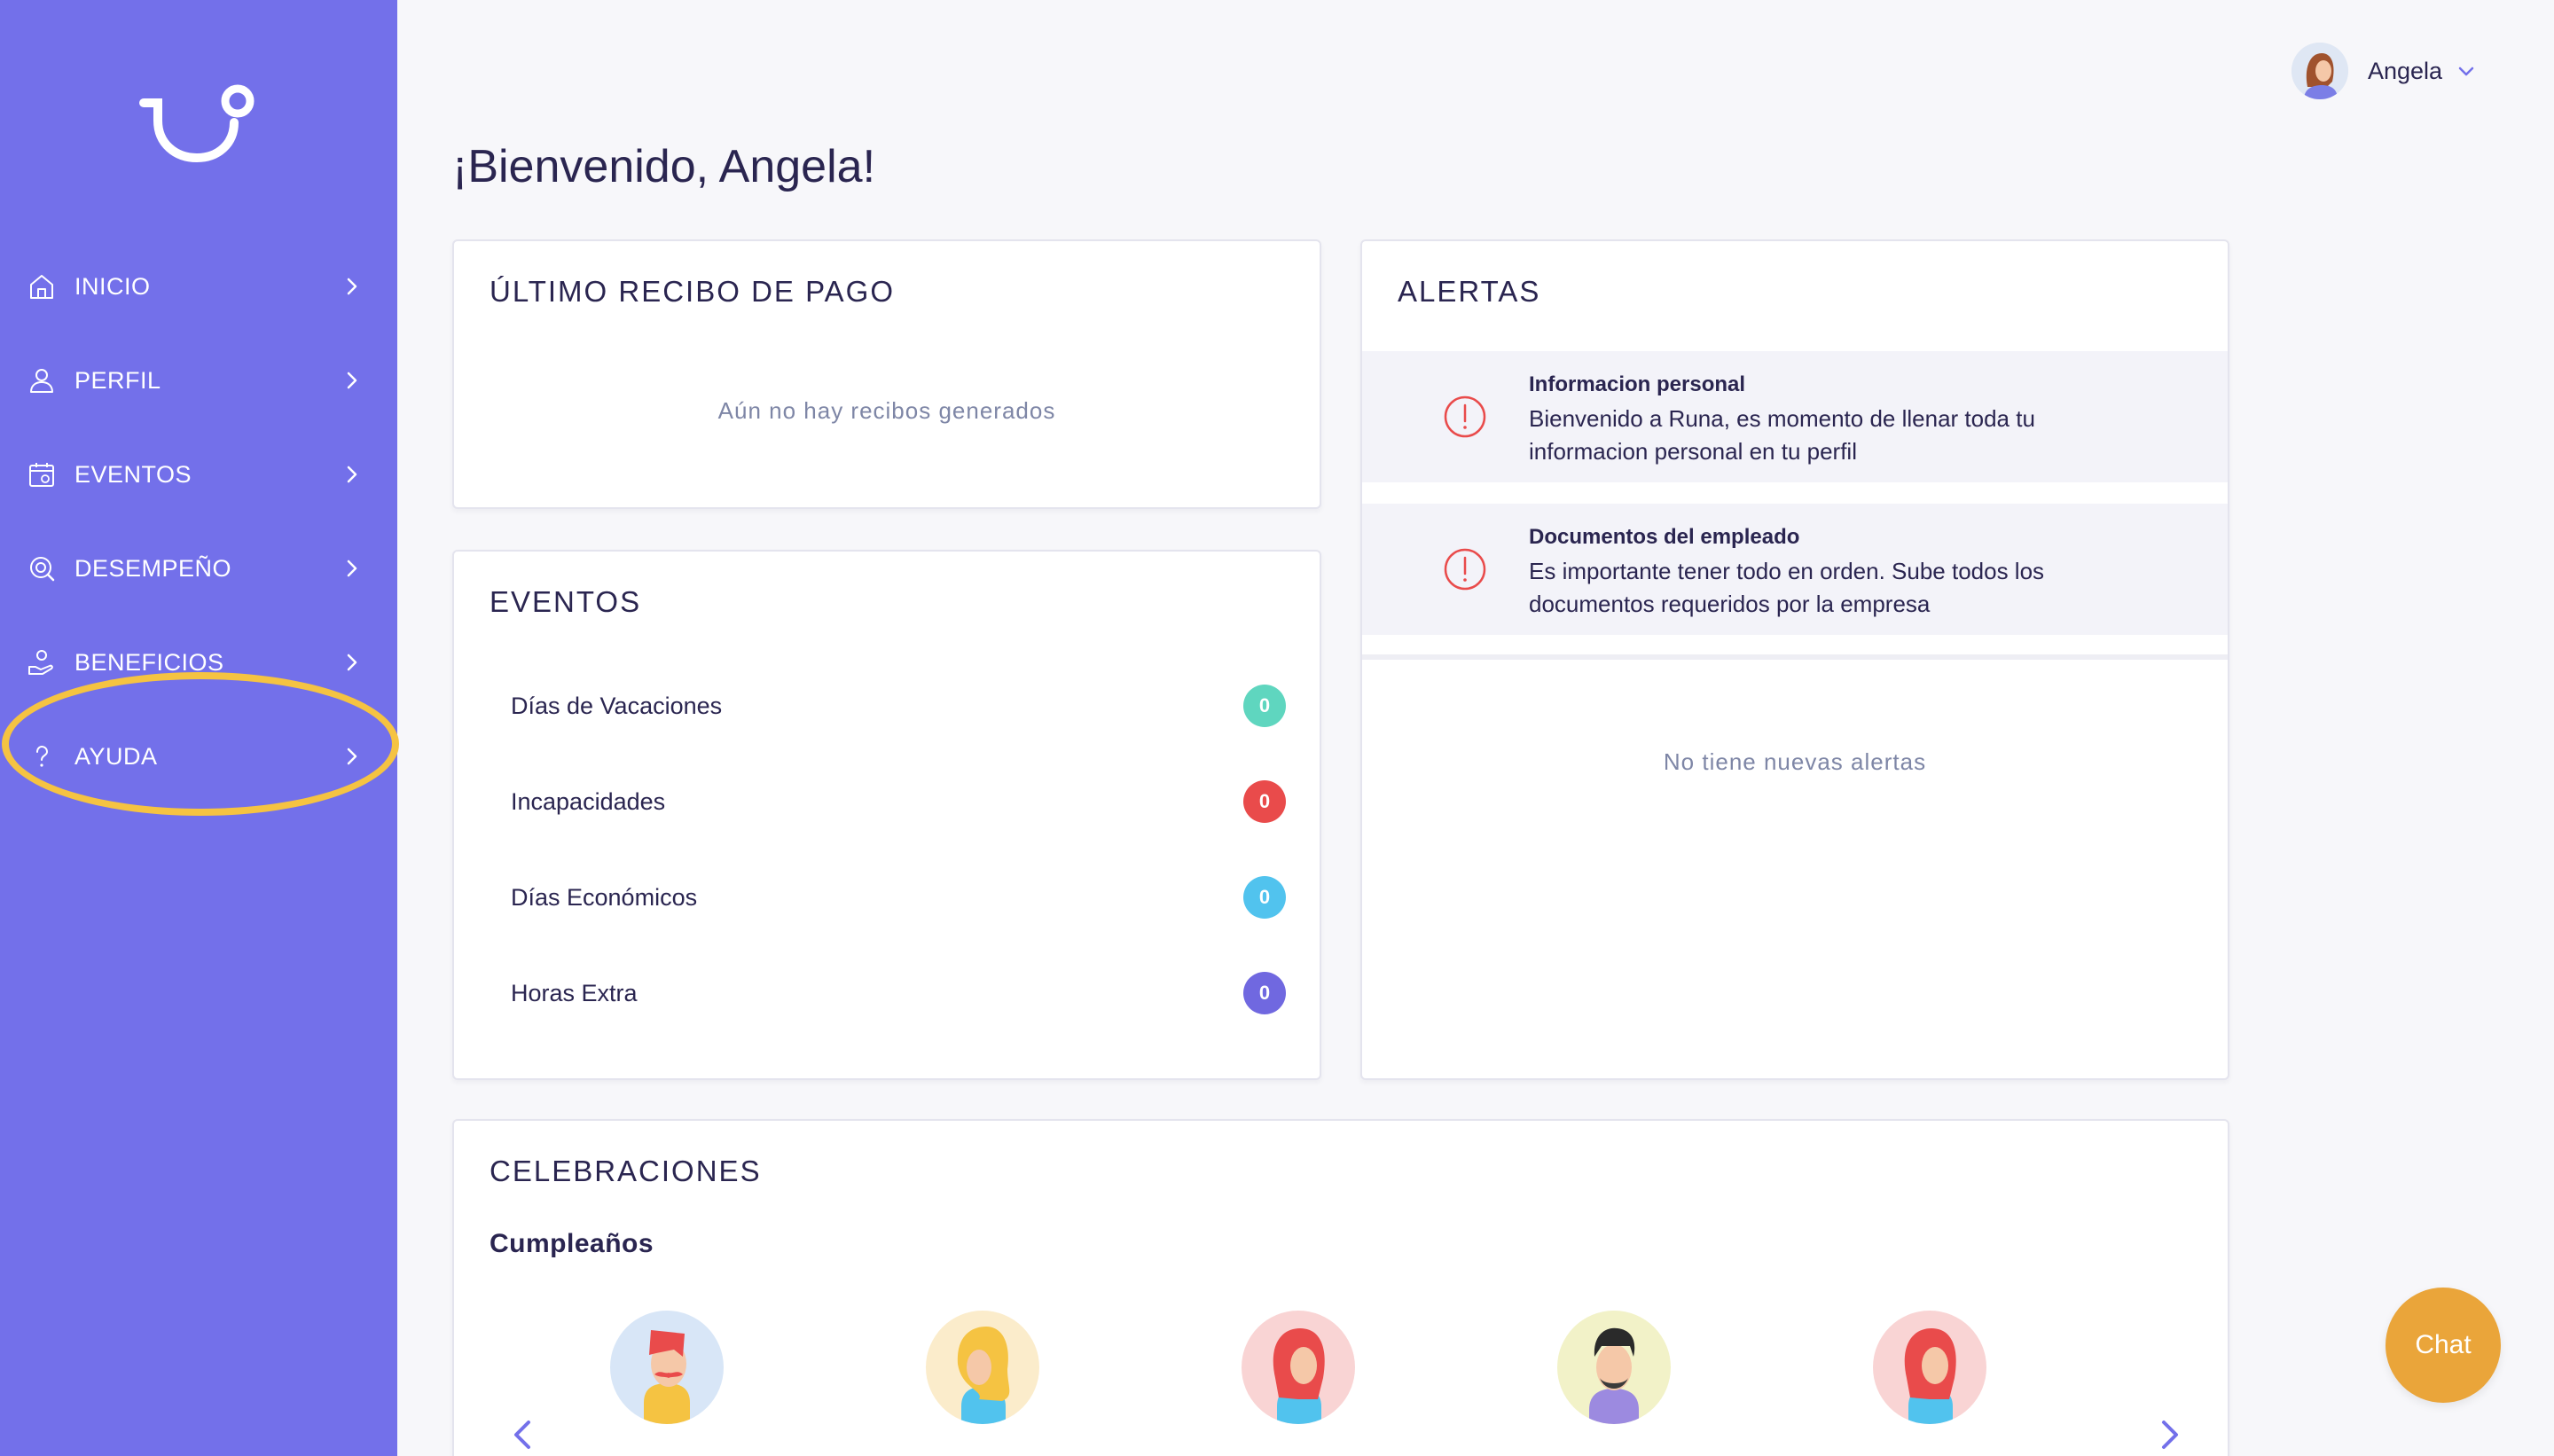 Image resolution: width=2554 pixels, height=1456 pixels. What do you see at coordinates (133, 474) in the screenshot?
I see `sidebar-item-label: EVENTOS` at bounding box center [133, 474].